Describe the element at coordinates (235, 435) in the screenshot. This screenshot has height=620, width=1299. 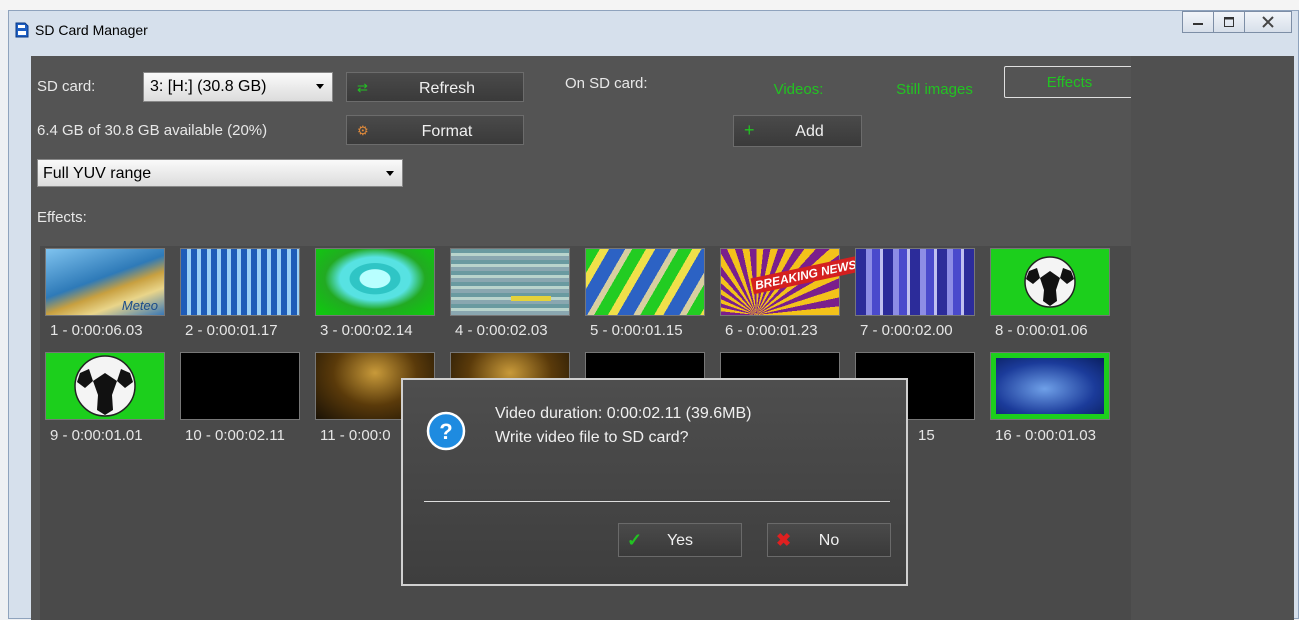
I see `effect-label-10: 10 - 0:00:02.11` at that location.